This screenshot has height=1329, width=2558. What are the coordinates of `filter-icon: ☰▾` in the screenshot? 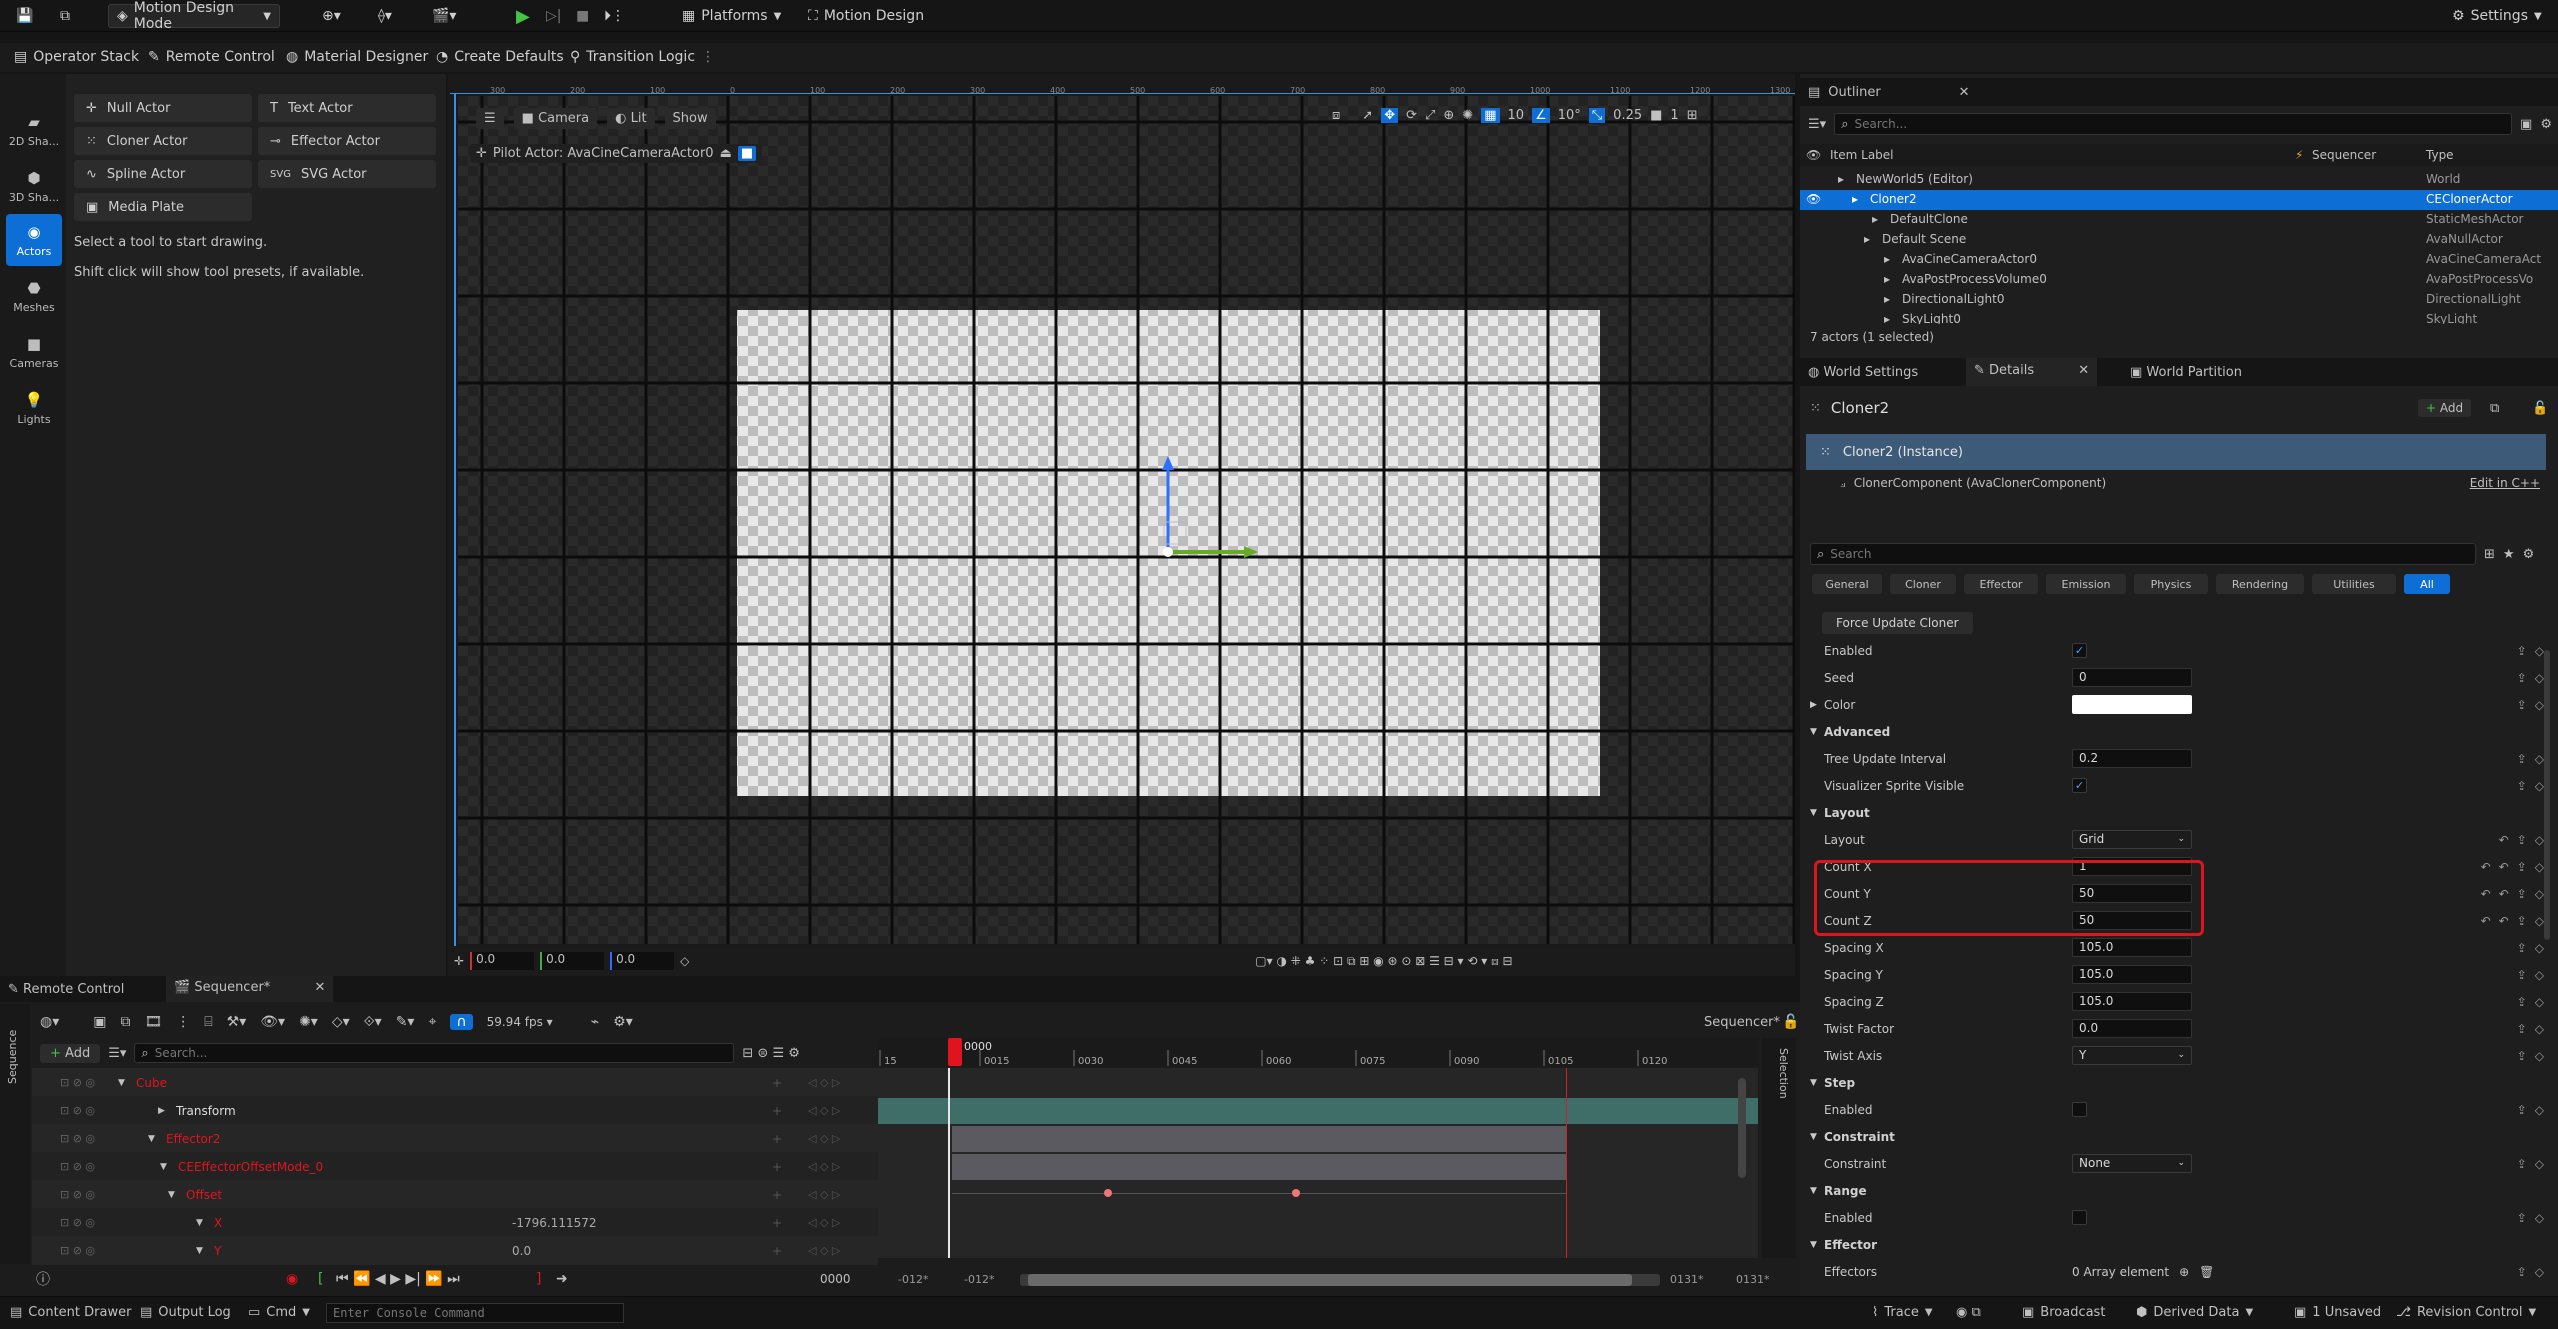 It's located at (1817, 124).